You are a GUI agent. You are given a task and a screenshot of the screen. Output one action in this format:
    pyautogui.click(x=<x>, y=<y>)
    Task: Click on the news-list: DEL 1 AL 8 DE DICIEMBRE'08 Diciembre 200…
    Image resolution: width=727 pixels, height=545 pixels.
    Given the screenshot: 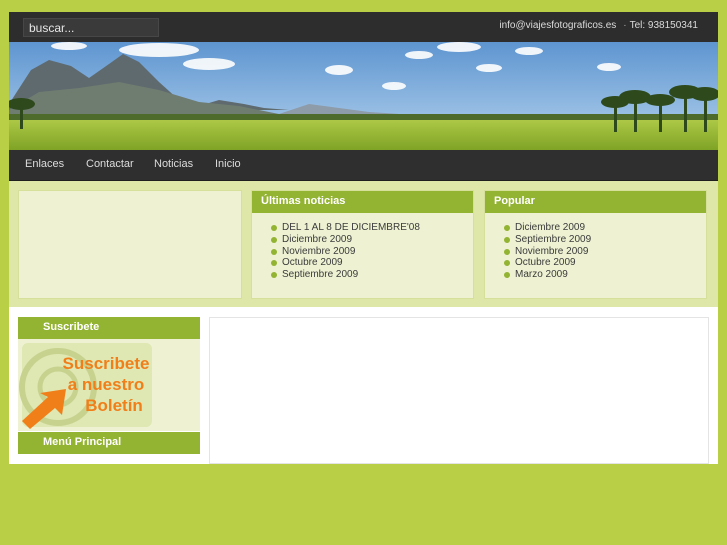 What is the action you would take?
    pyautogui.click(x=362, y=247)
    